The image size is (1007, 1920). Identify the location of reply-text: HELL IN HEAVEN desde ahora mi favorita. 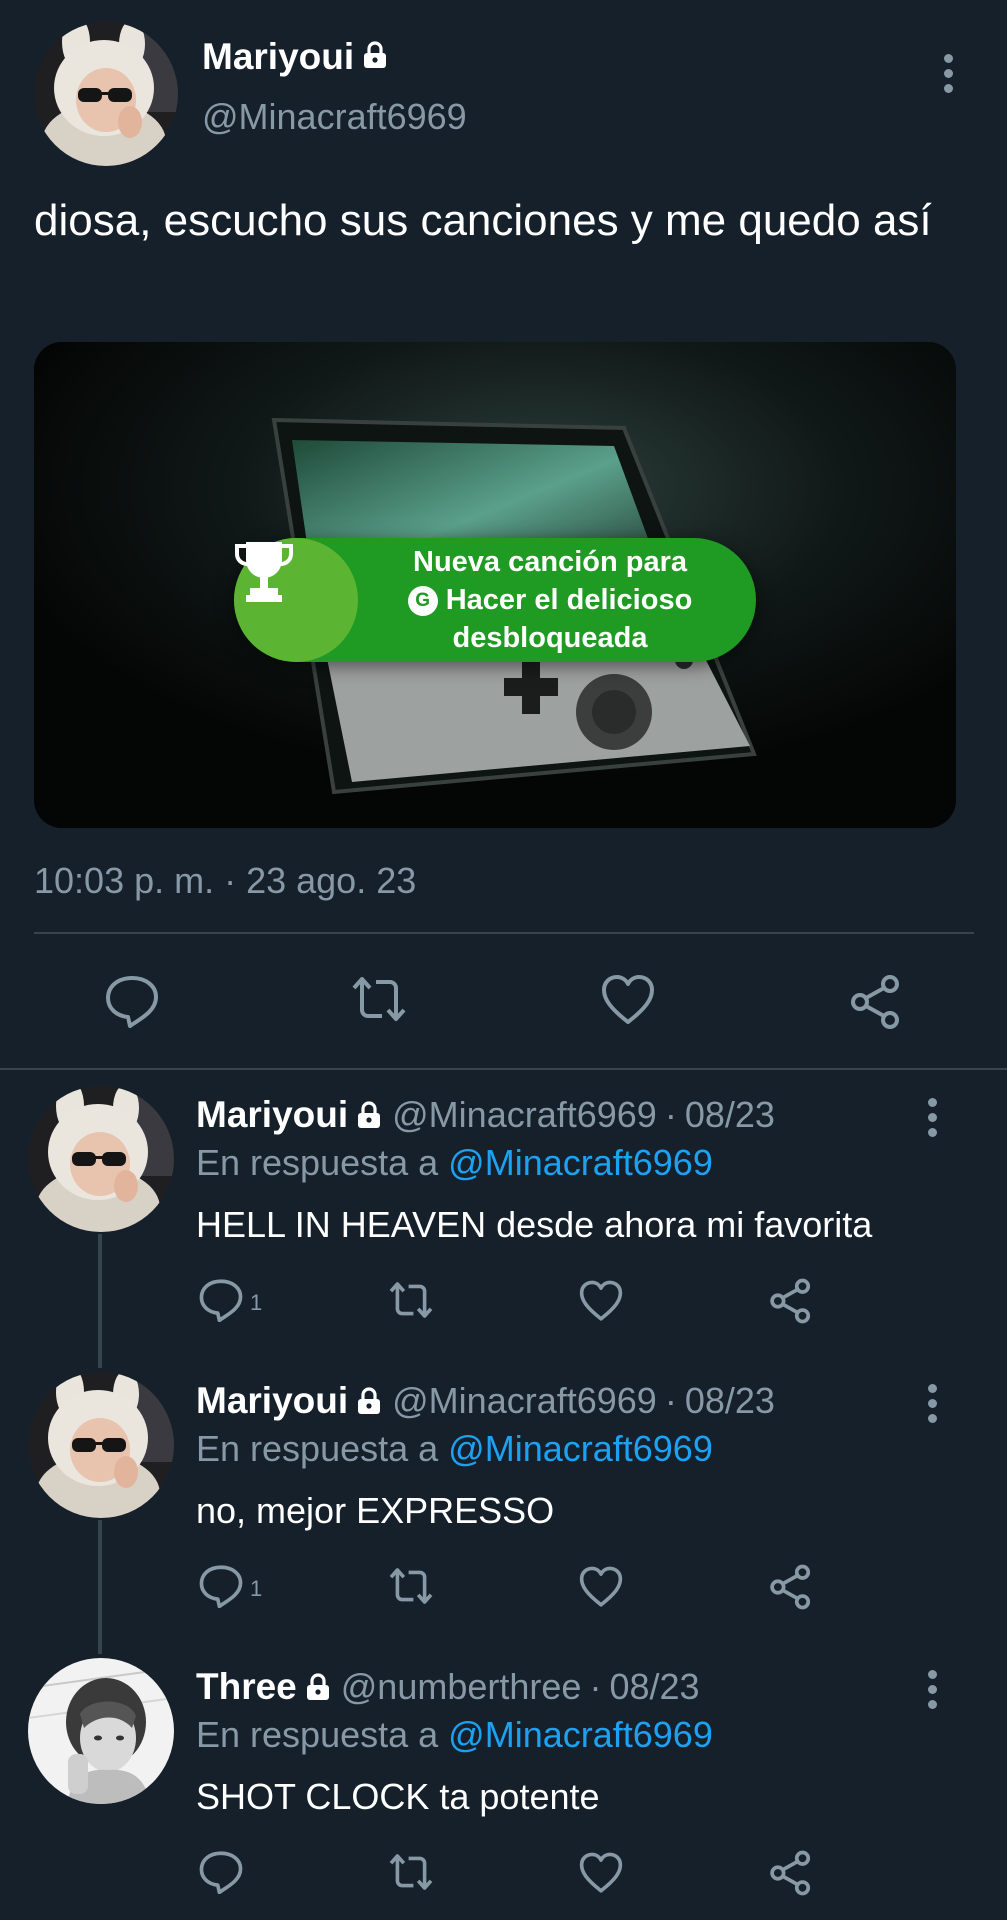
(534, 1224).